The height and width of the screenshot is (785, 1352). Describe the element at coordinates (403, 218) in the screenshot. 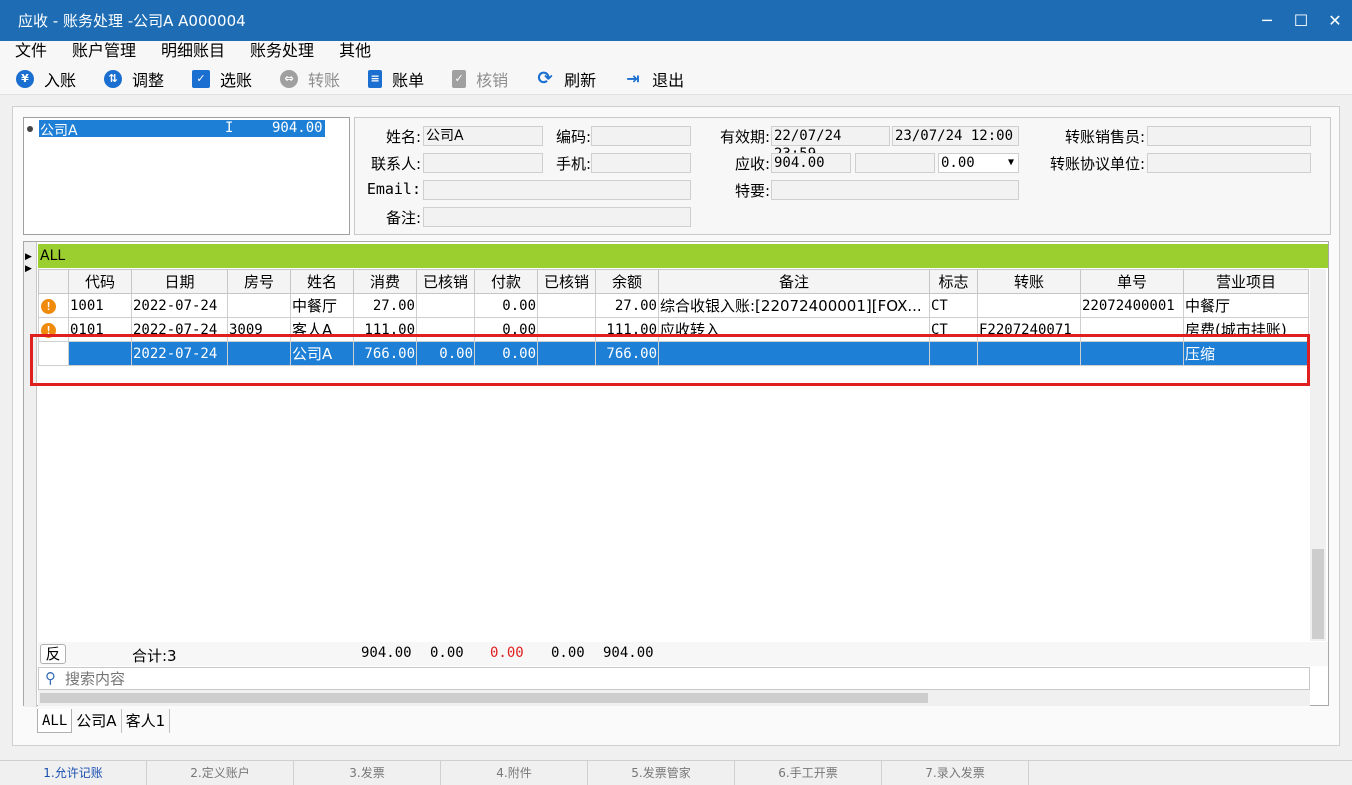

I see `note-label: 备注:` at that location.